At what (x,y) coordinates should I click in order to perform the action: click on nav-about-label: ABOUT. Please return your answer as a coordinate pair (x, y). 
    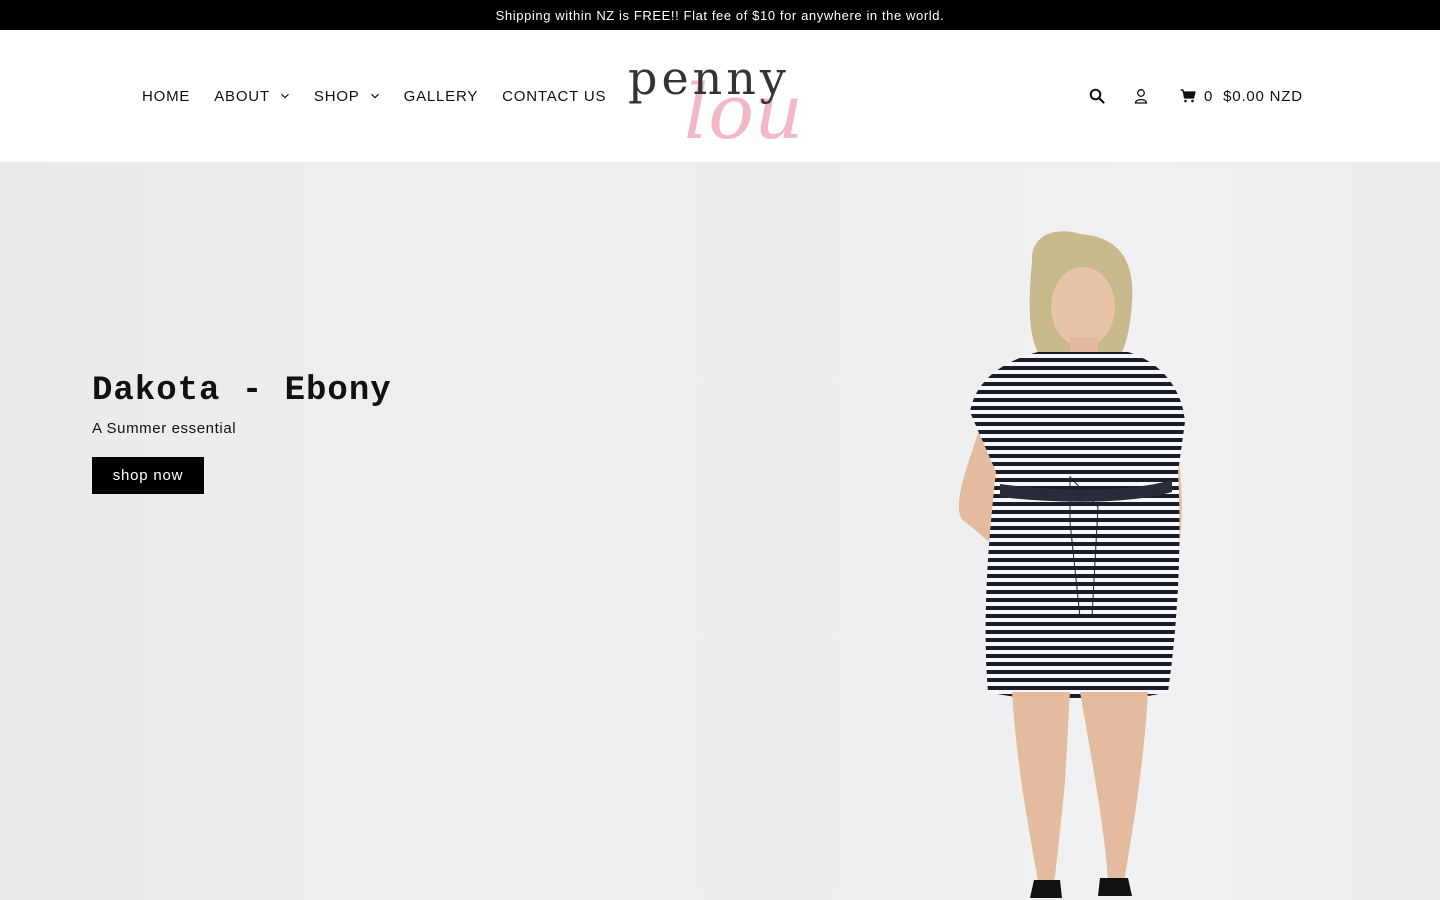
    Looking at the image, I should click on (242, 96).